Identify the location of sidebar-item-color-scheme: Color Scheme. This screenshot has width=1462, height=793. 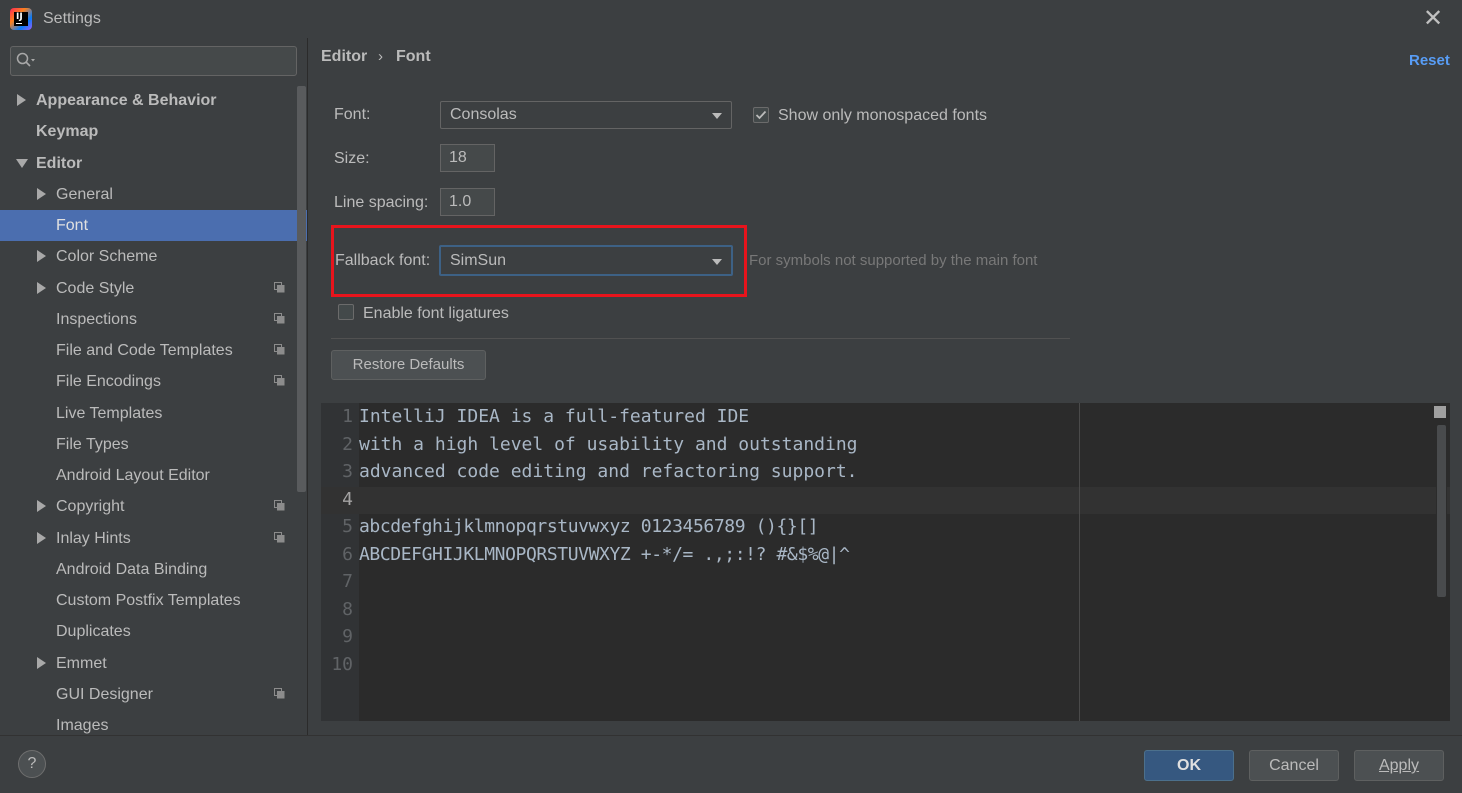
(153, 256).